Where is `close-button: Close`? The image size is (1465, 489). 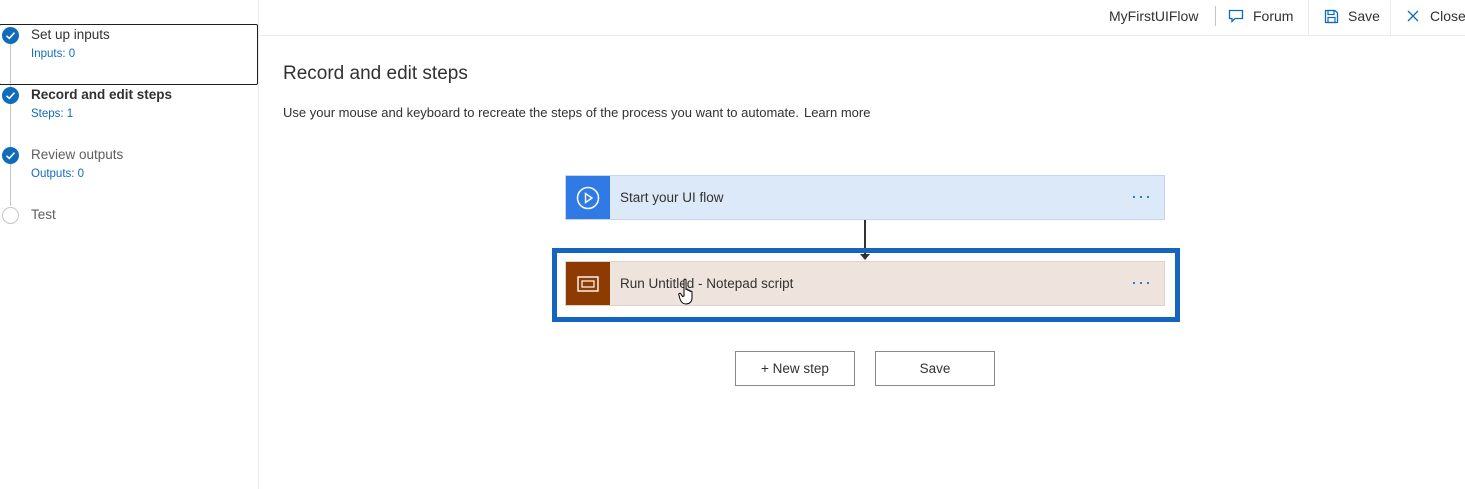
close-button: Close is located at coordinates (1434, 16).